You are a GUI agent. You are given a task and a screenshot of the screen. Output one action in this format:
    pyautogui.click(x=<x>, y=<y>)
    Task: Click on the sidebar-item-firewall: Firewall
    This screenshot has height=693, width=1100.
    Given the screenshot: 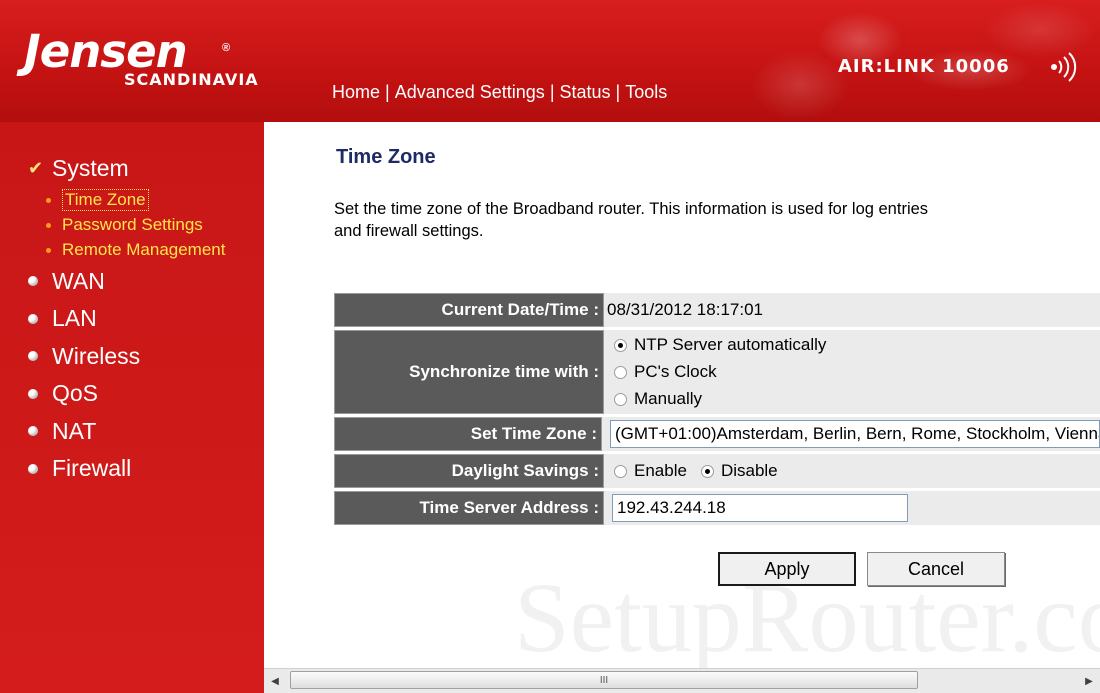 What is the action you would take?
    pyautogui.click(x=132, y=469)
    